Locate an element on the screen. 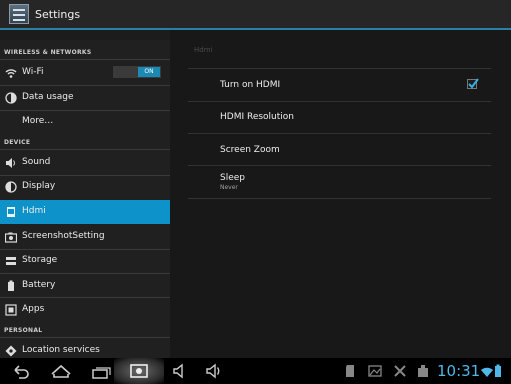 This screenshot has width=511, height=384. usb-icon is located at coordinates (400, 373).